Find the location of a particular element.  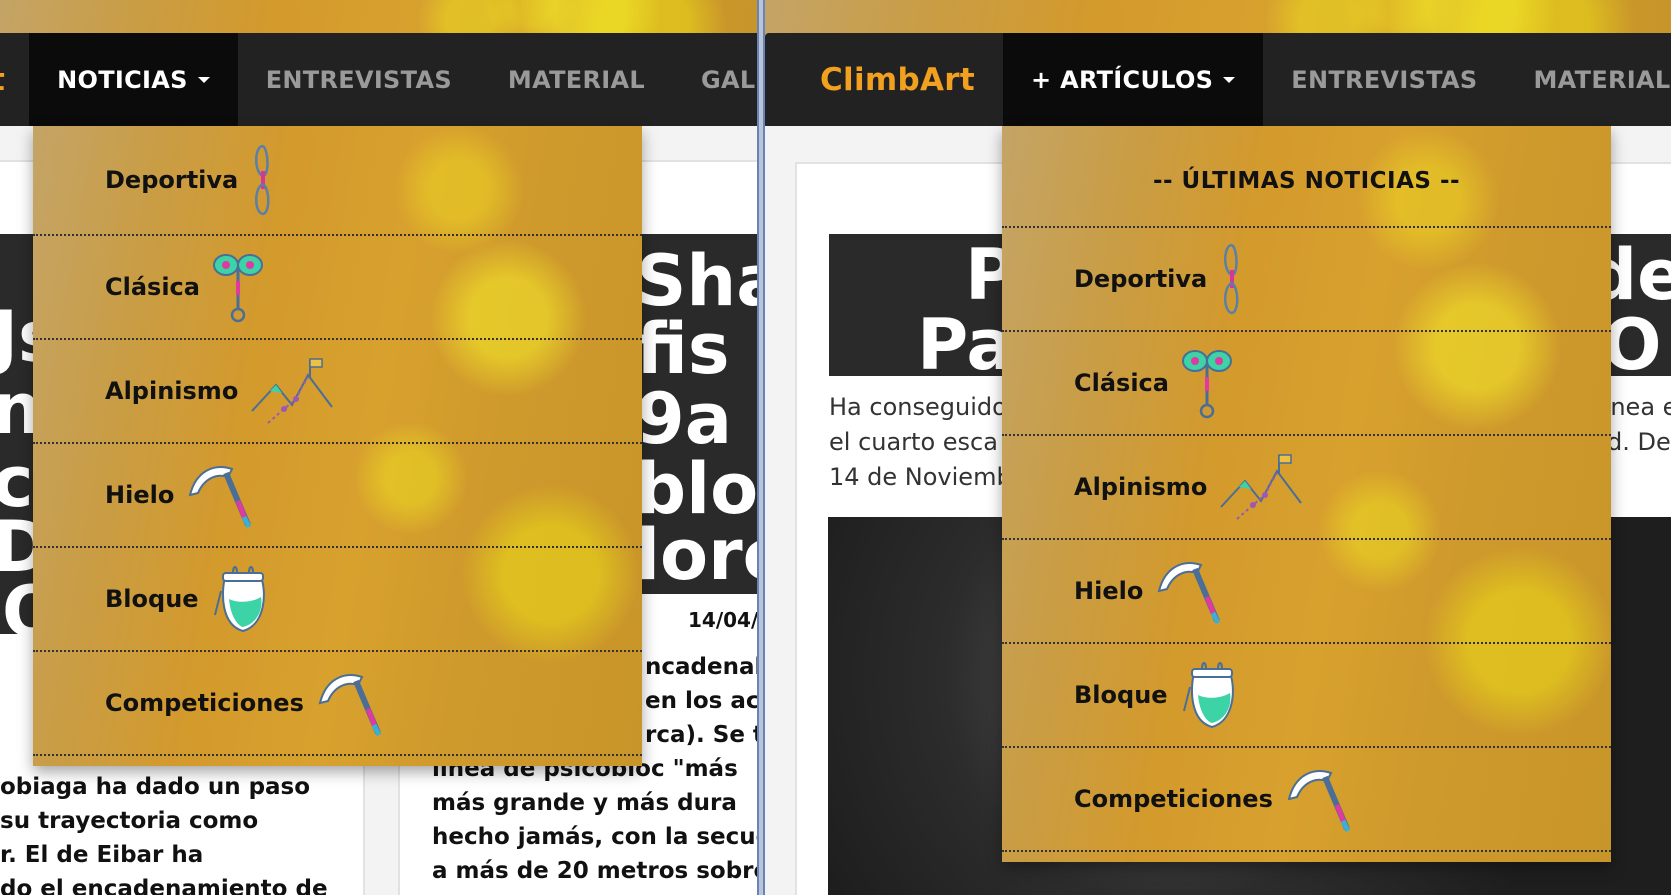

article-text-line: su trayectoria como is located at coordinates (129, 821).